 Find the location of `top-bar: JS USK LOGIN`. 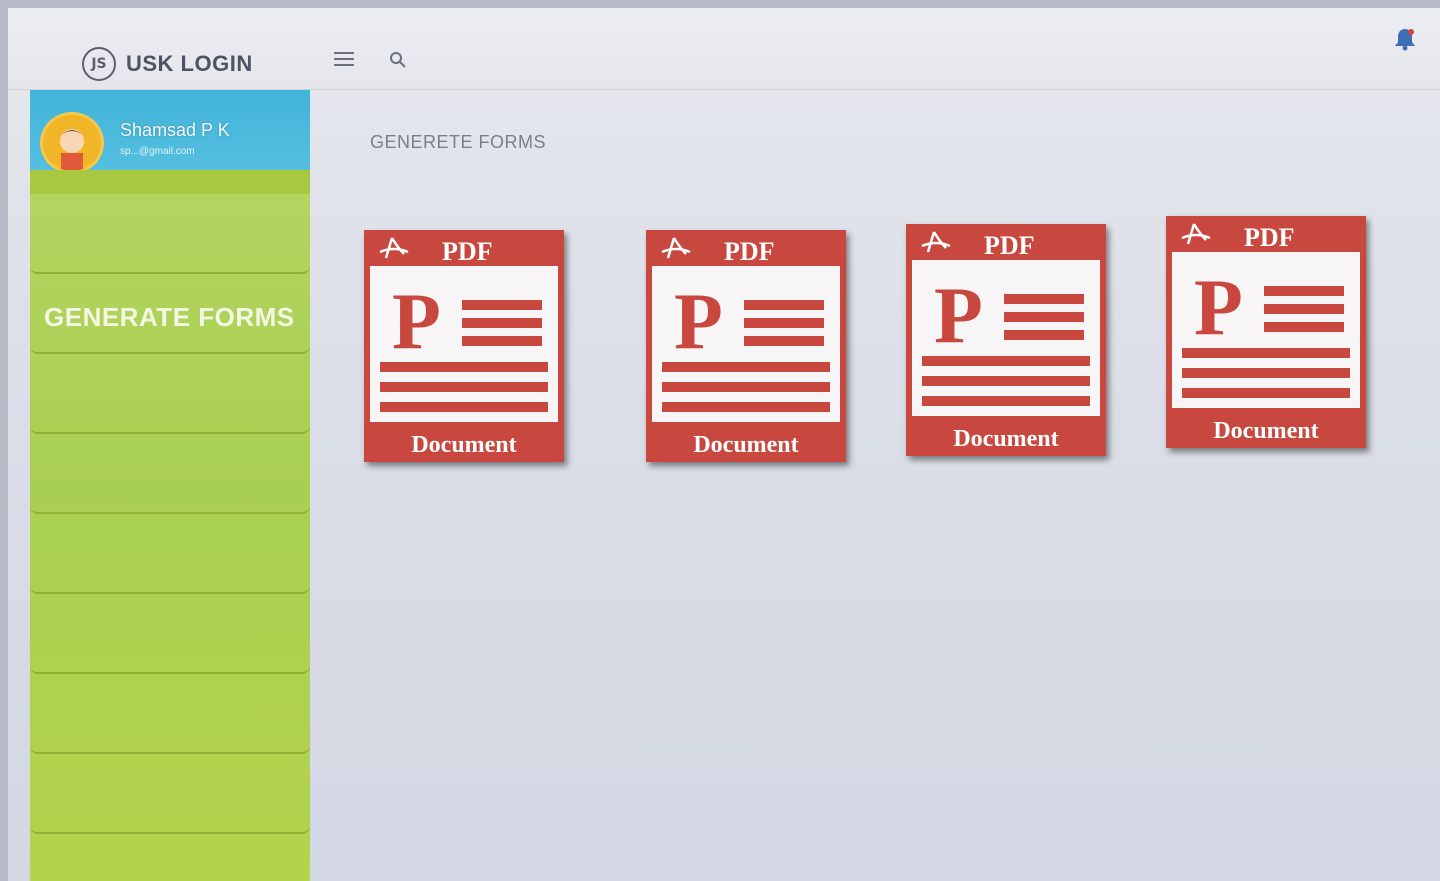

top-bar: JS USK LOGIN is located at coordinates (724, 49).